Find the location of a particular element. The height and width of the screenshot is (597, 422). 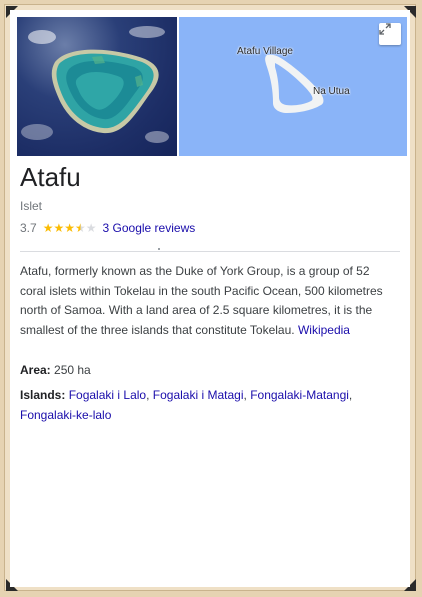

expand-map-button is located at coordinates (390, 34).